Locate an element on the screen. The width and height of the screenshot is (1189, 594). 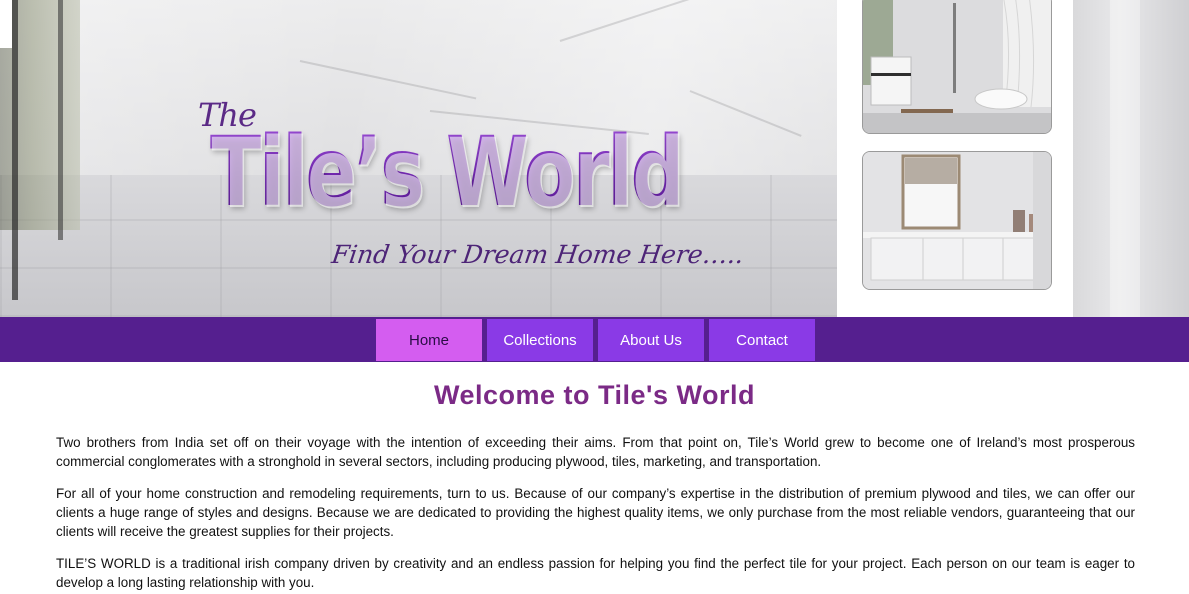
page-title: Welcome to Tile's World is located at coordinates (594, 395).